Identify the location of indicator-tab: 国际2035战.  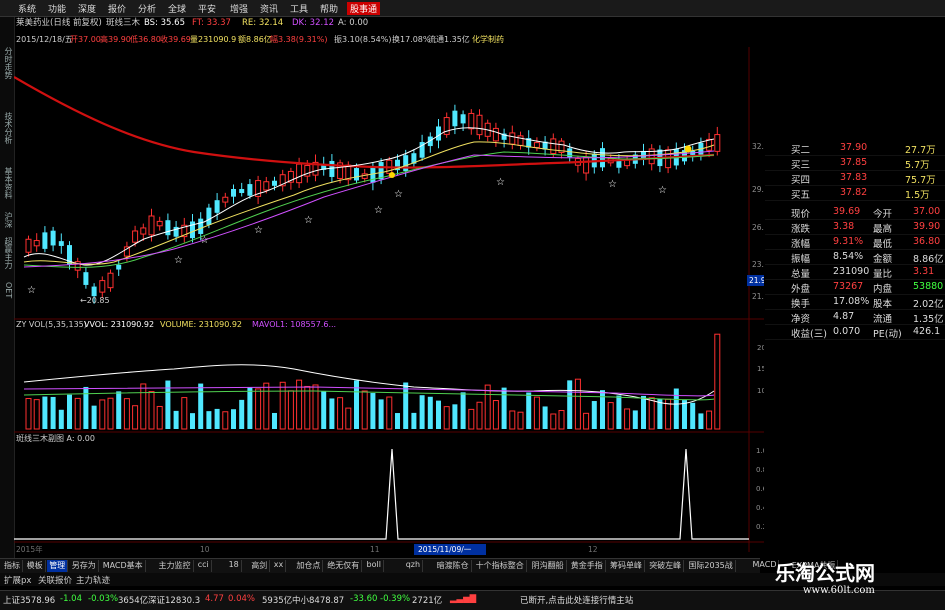
(711, 566).